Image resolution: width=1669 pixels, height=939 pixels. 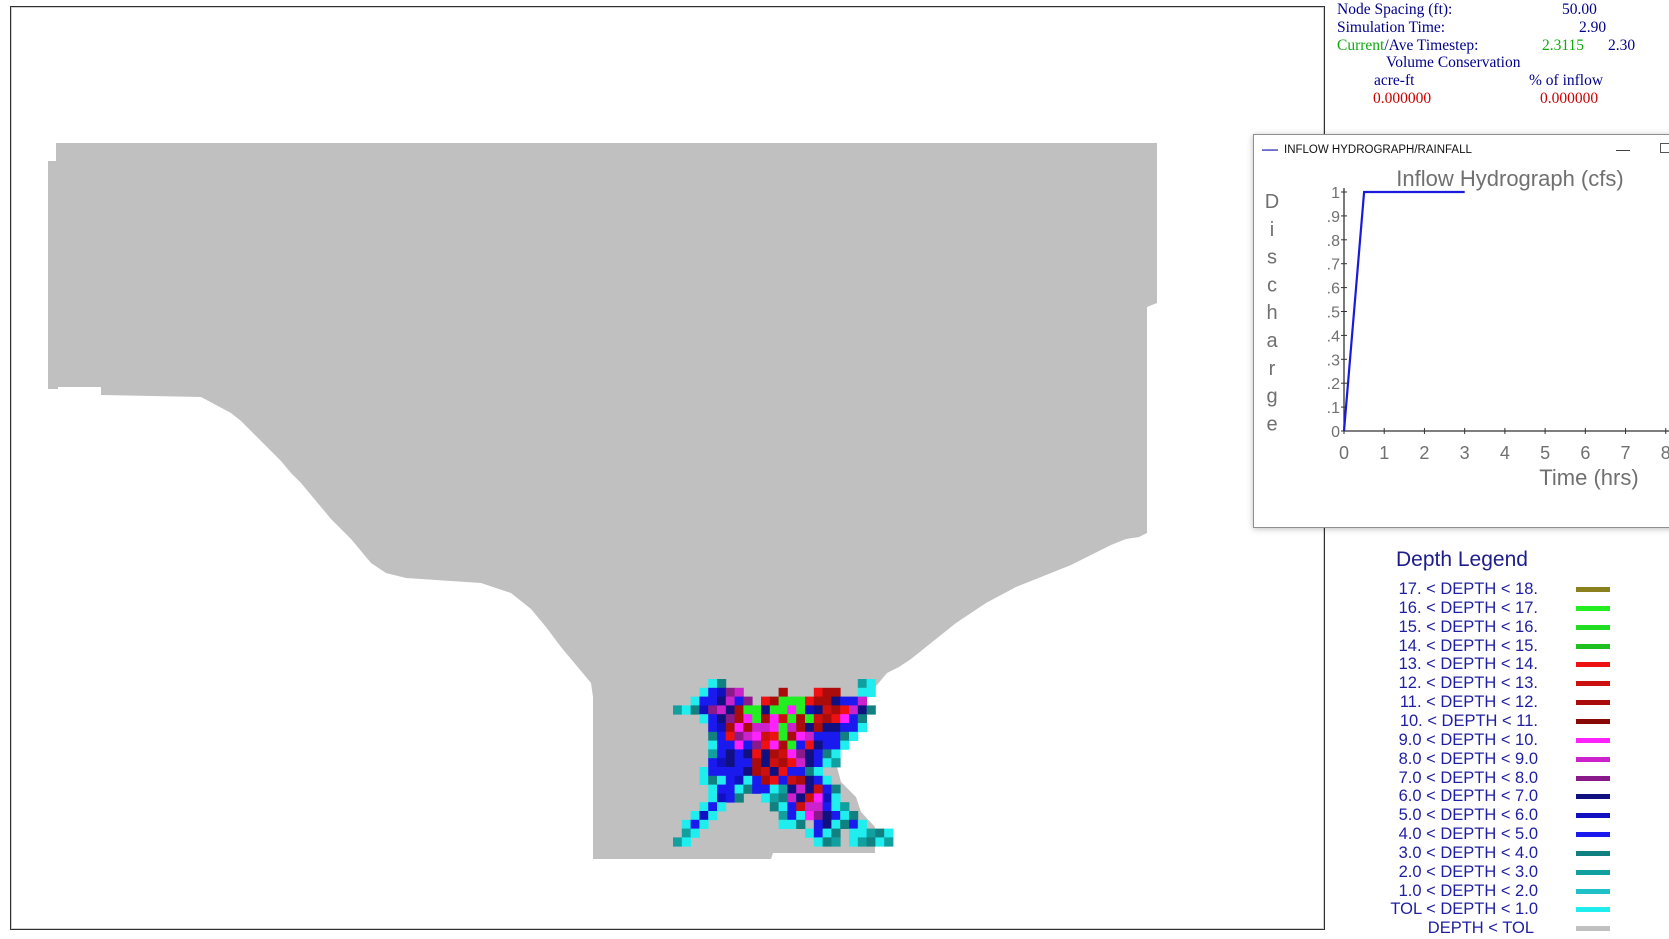 I want to click on y-tick-label: 1, so click(x=1335, y=193).